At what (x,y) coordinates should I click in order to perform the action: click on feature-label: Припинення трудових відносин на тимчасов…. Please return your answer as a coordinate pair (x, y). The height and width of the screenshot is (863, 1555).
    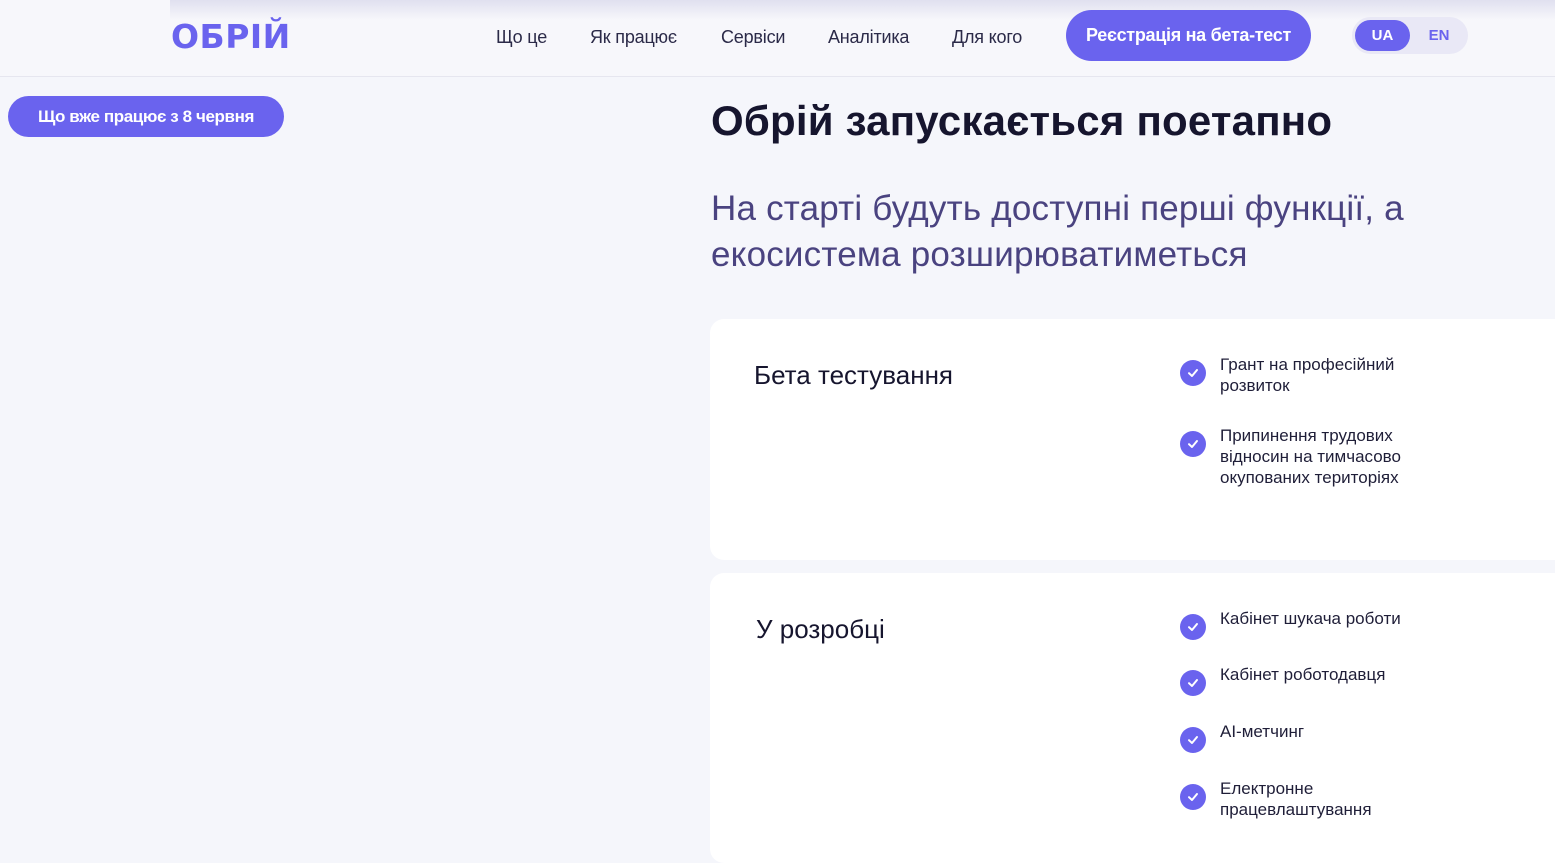
    Looking at the image, I should click on (1310, 456).